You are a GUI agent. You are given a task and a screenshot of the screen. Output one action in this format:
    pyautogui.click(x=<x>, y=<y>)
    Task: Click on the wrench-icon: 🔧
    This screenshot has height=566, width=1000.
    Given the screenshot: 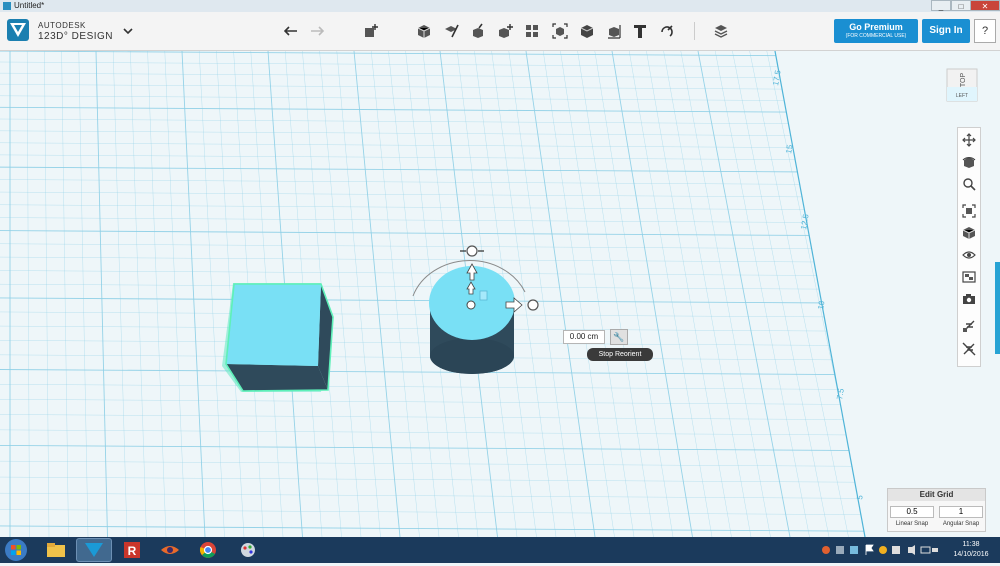 What is the action you would take?
    pyautogui.click(x=619, y=337)
    